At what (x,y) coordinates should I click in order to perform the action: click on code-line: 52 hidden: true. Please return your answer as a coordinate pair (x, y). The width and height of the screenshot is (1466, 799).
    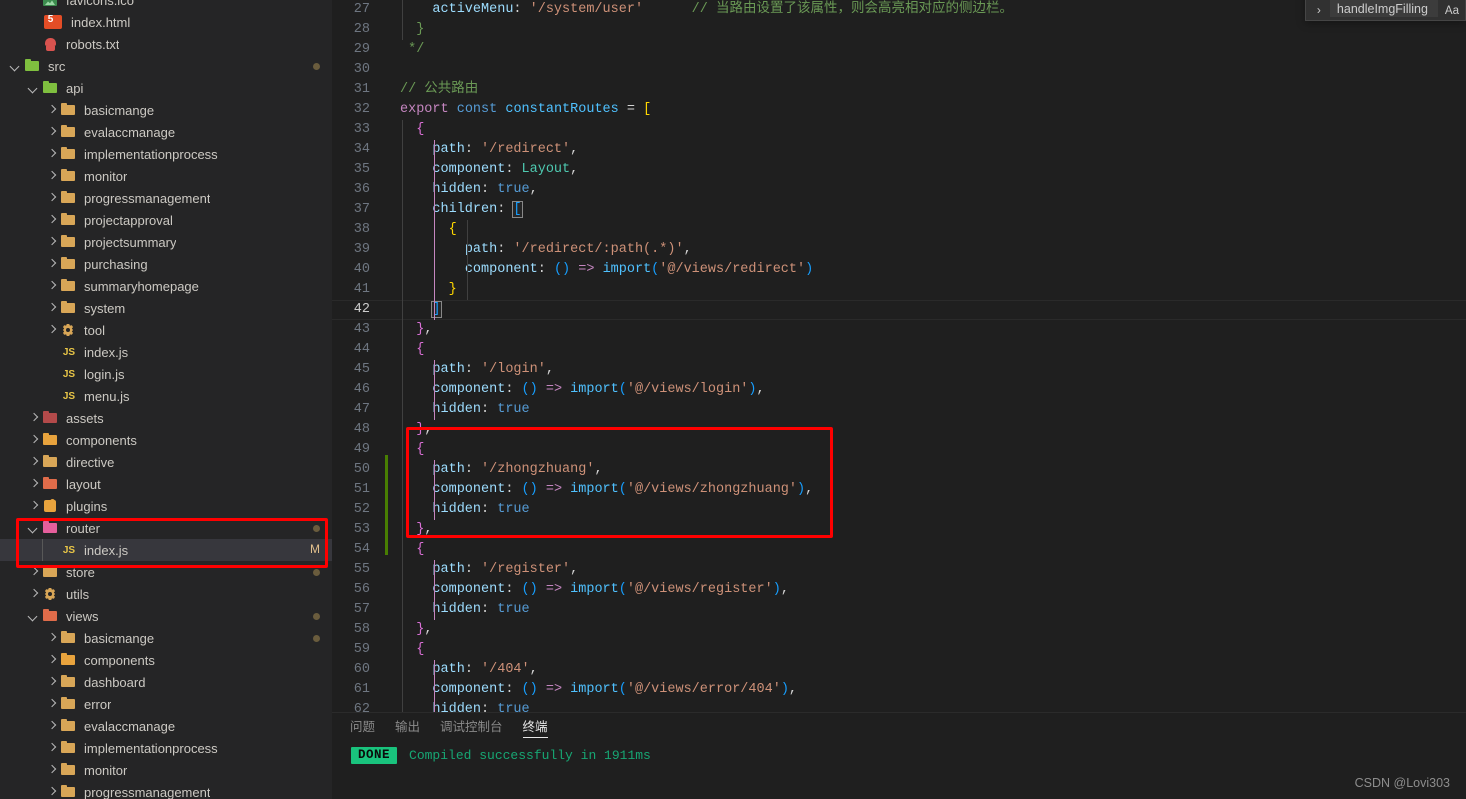
    Looking at the image, I should click on (899, 510).